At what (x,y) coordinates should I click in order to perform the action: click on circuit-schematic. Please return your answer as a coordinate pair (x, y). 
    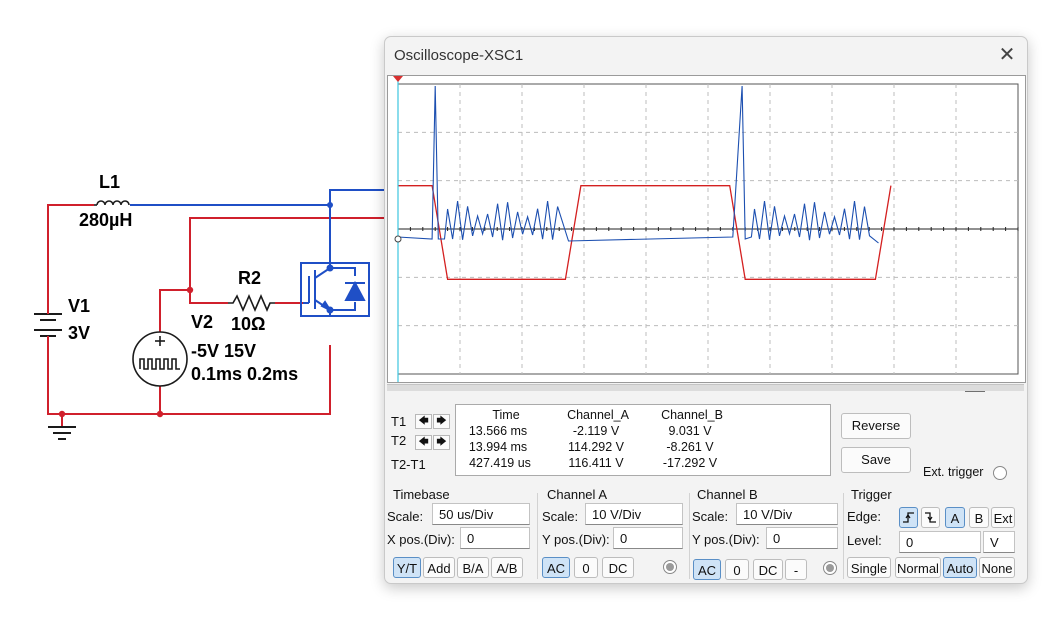
    Looking at the image, I should click on (209, 314).